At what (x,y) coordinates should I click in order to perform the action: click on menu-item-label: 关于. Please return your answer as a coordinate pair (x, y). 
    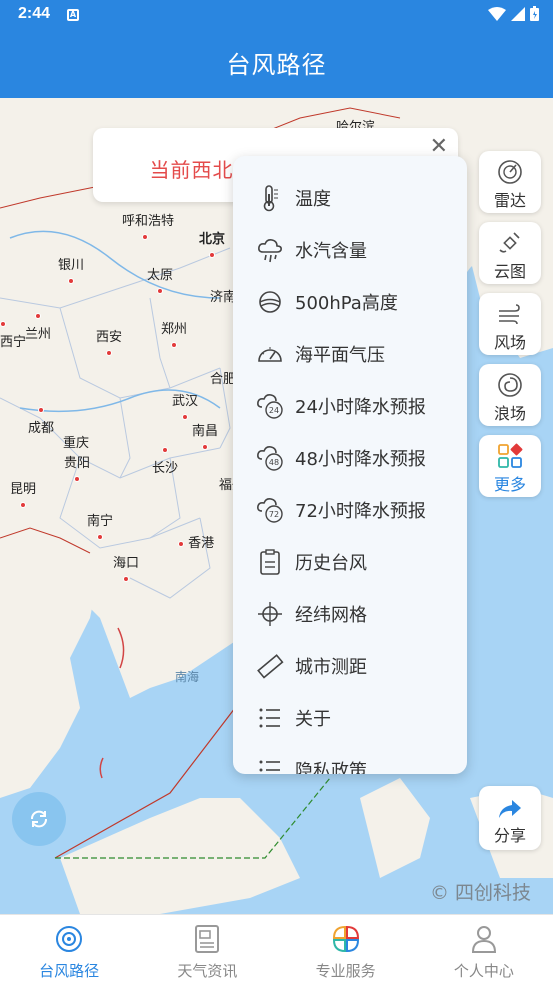
    Looking at the image, I should click on (313, 719).